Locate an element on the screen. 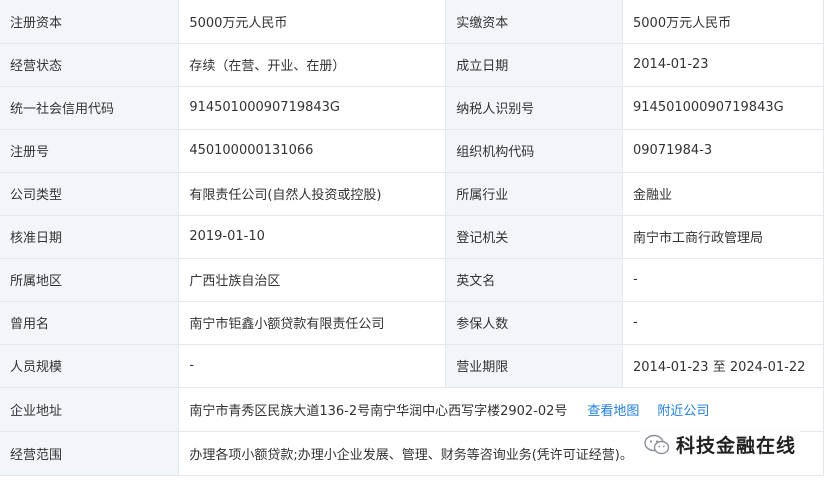 The width and height of the screenshot is (824, 482). wechat-icon is located at coordinates (657, 444).